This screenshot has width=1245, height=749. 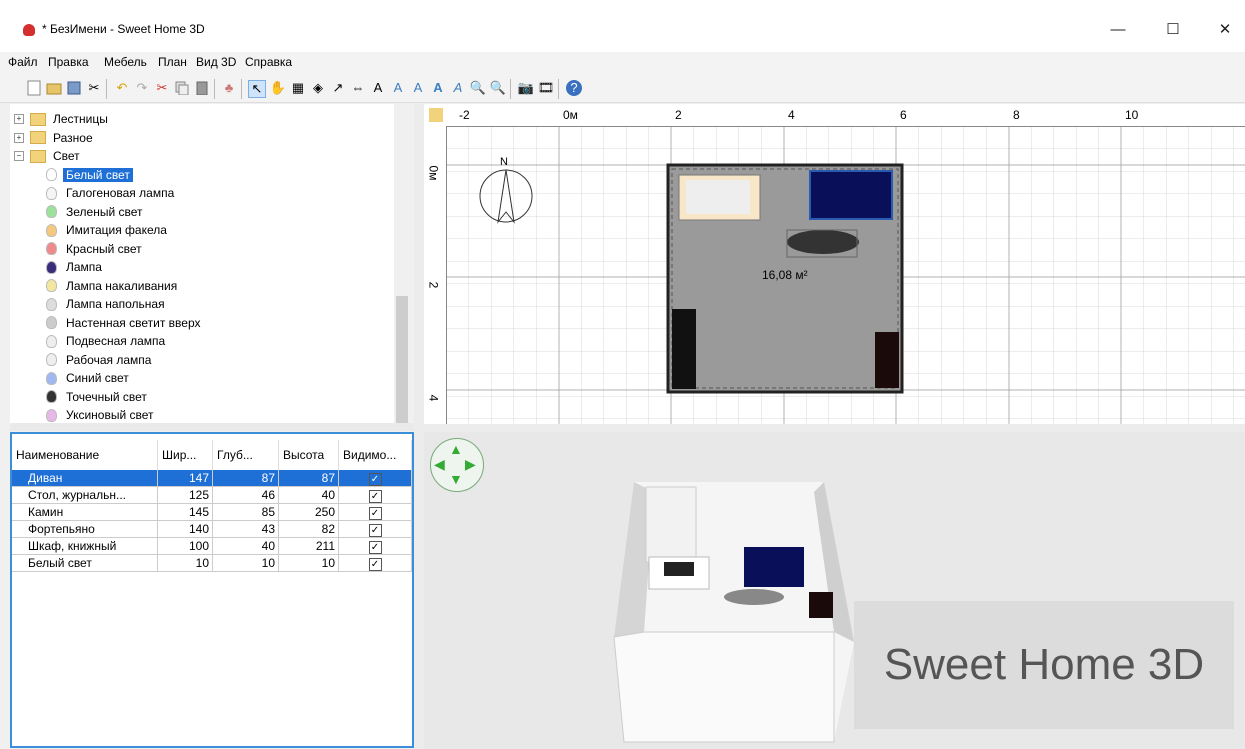 What do you see at coordinates (1223, 29) in the screenshot?
I see `close-button: ✕` at bounding box center [1223, 29].